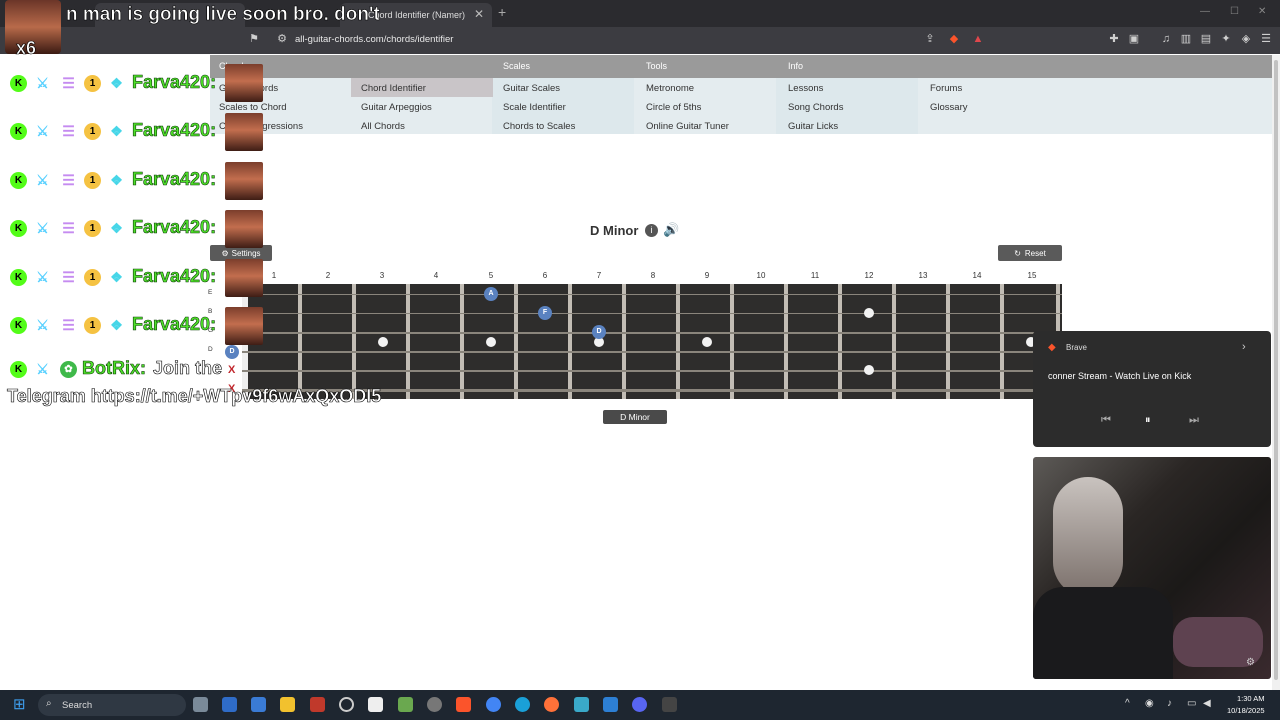  Describe the element at coordinates (687, 126) in the screenshot. I see `nav-online-tuner: Online Guitar Tuner` at that location.